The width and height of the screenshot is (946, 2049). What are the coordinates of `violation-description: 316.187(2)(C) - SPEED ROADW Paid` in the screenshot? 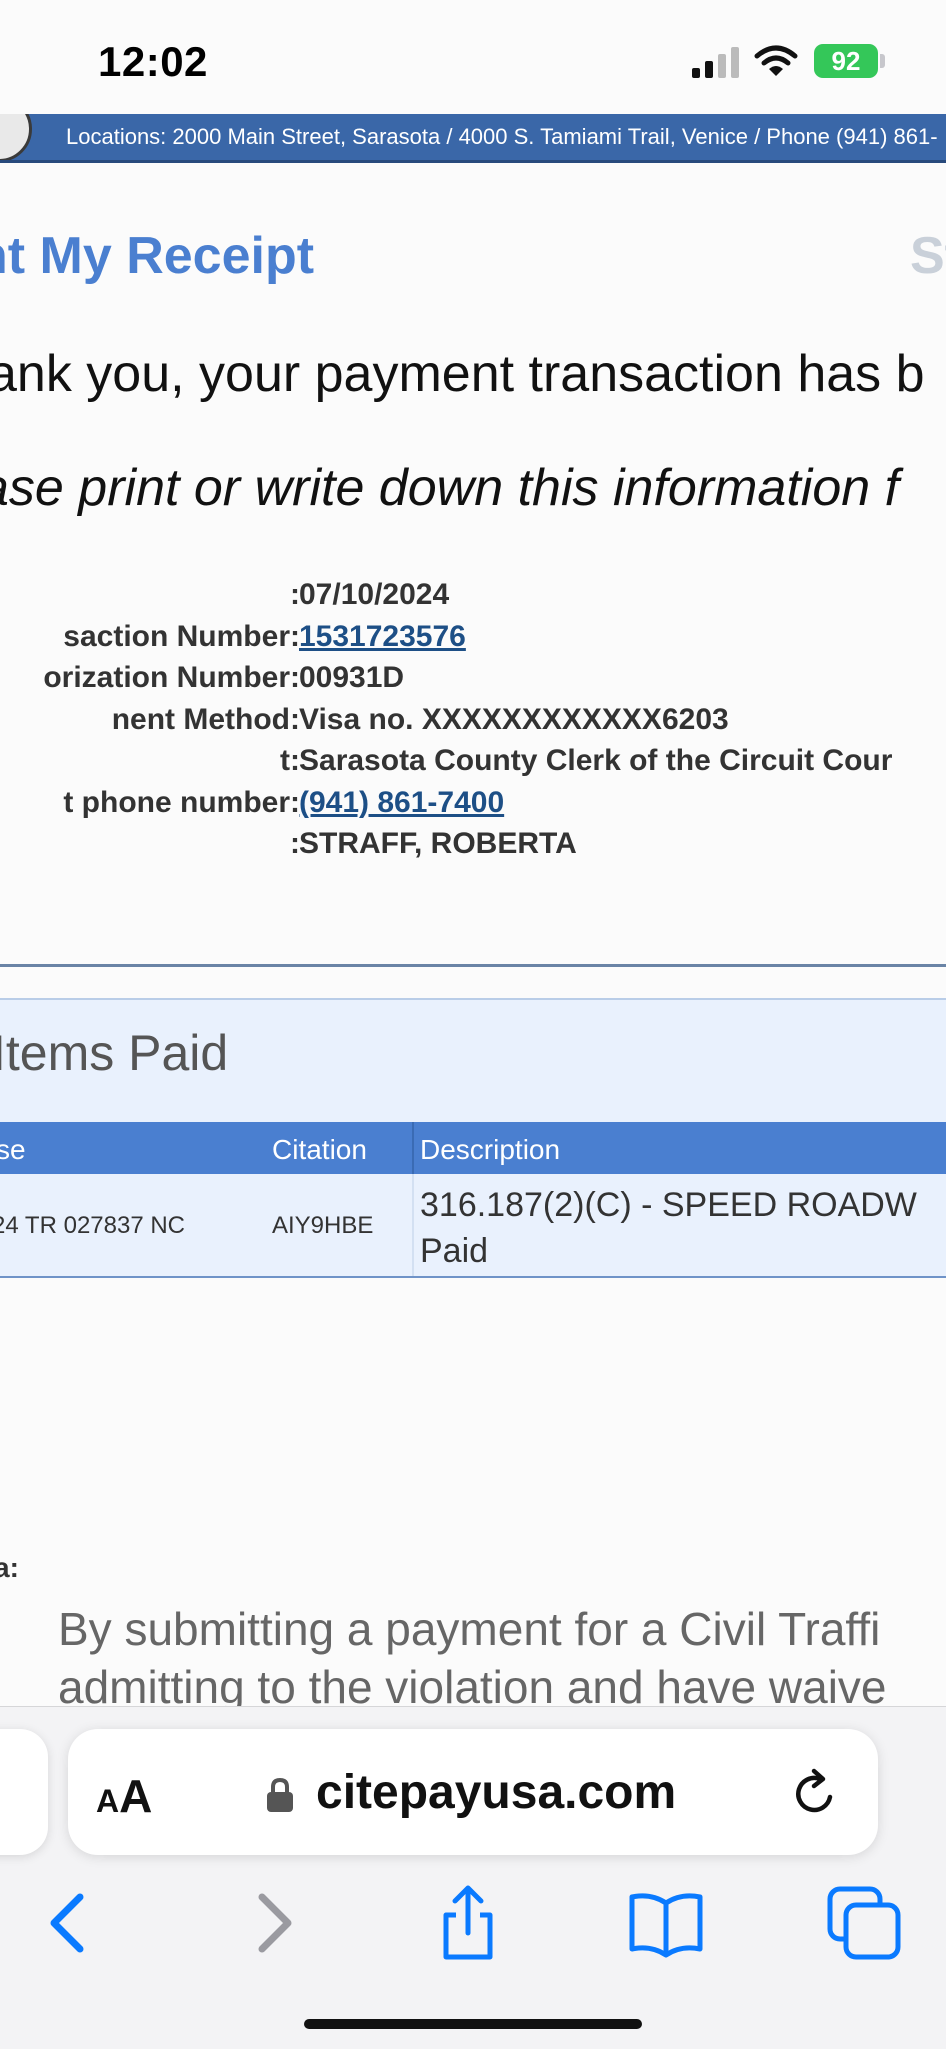 It's located at (668, 1228).